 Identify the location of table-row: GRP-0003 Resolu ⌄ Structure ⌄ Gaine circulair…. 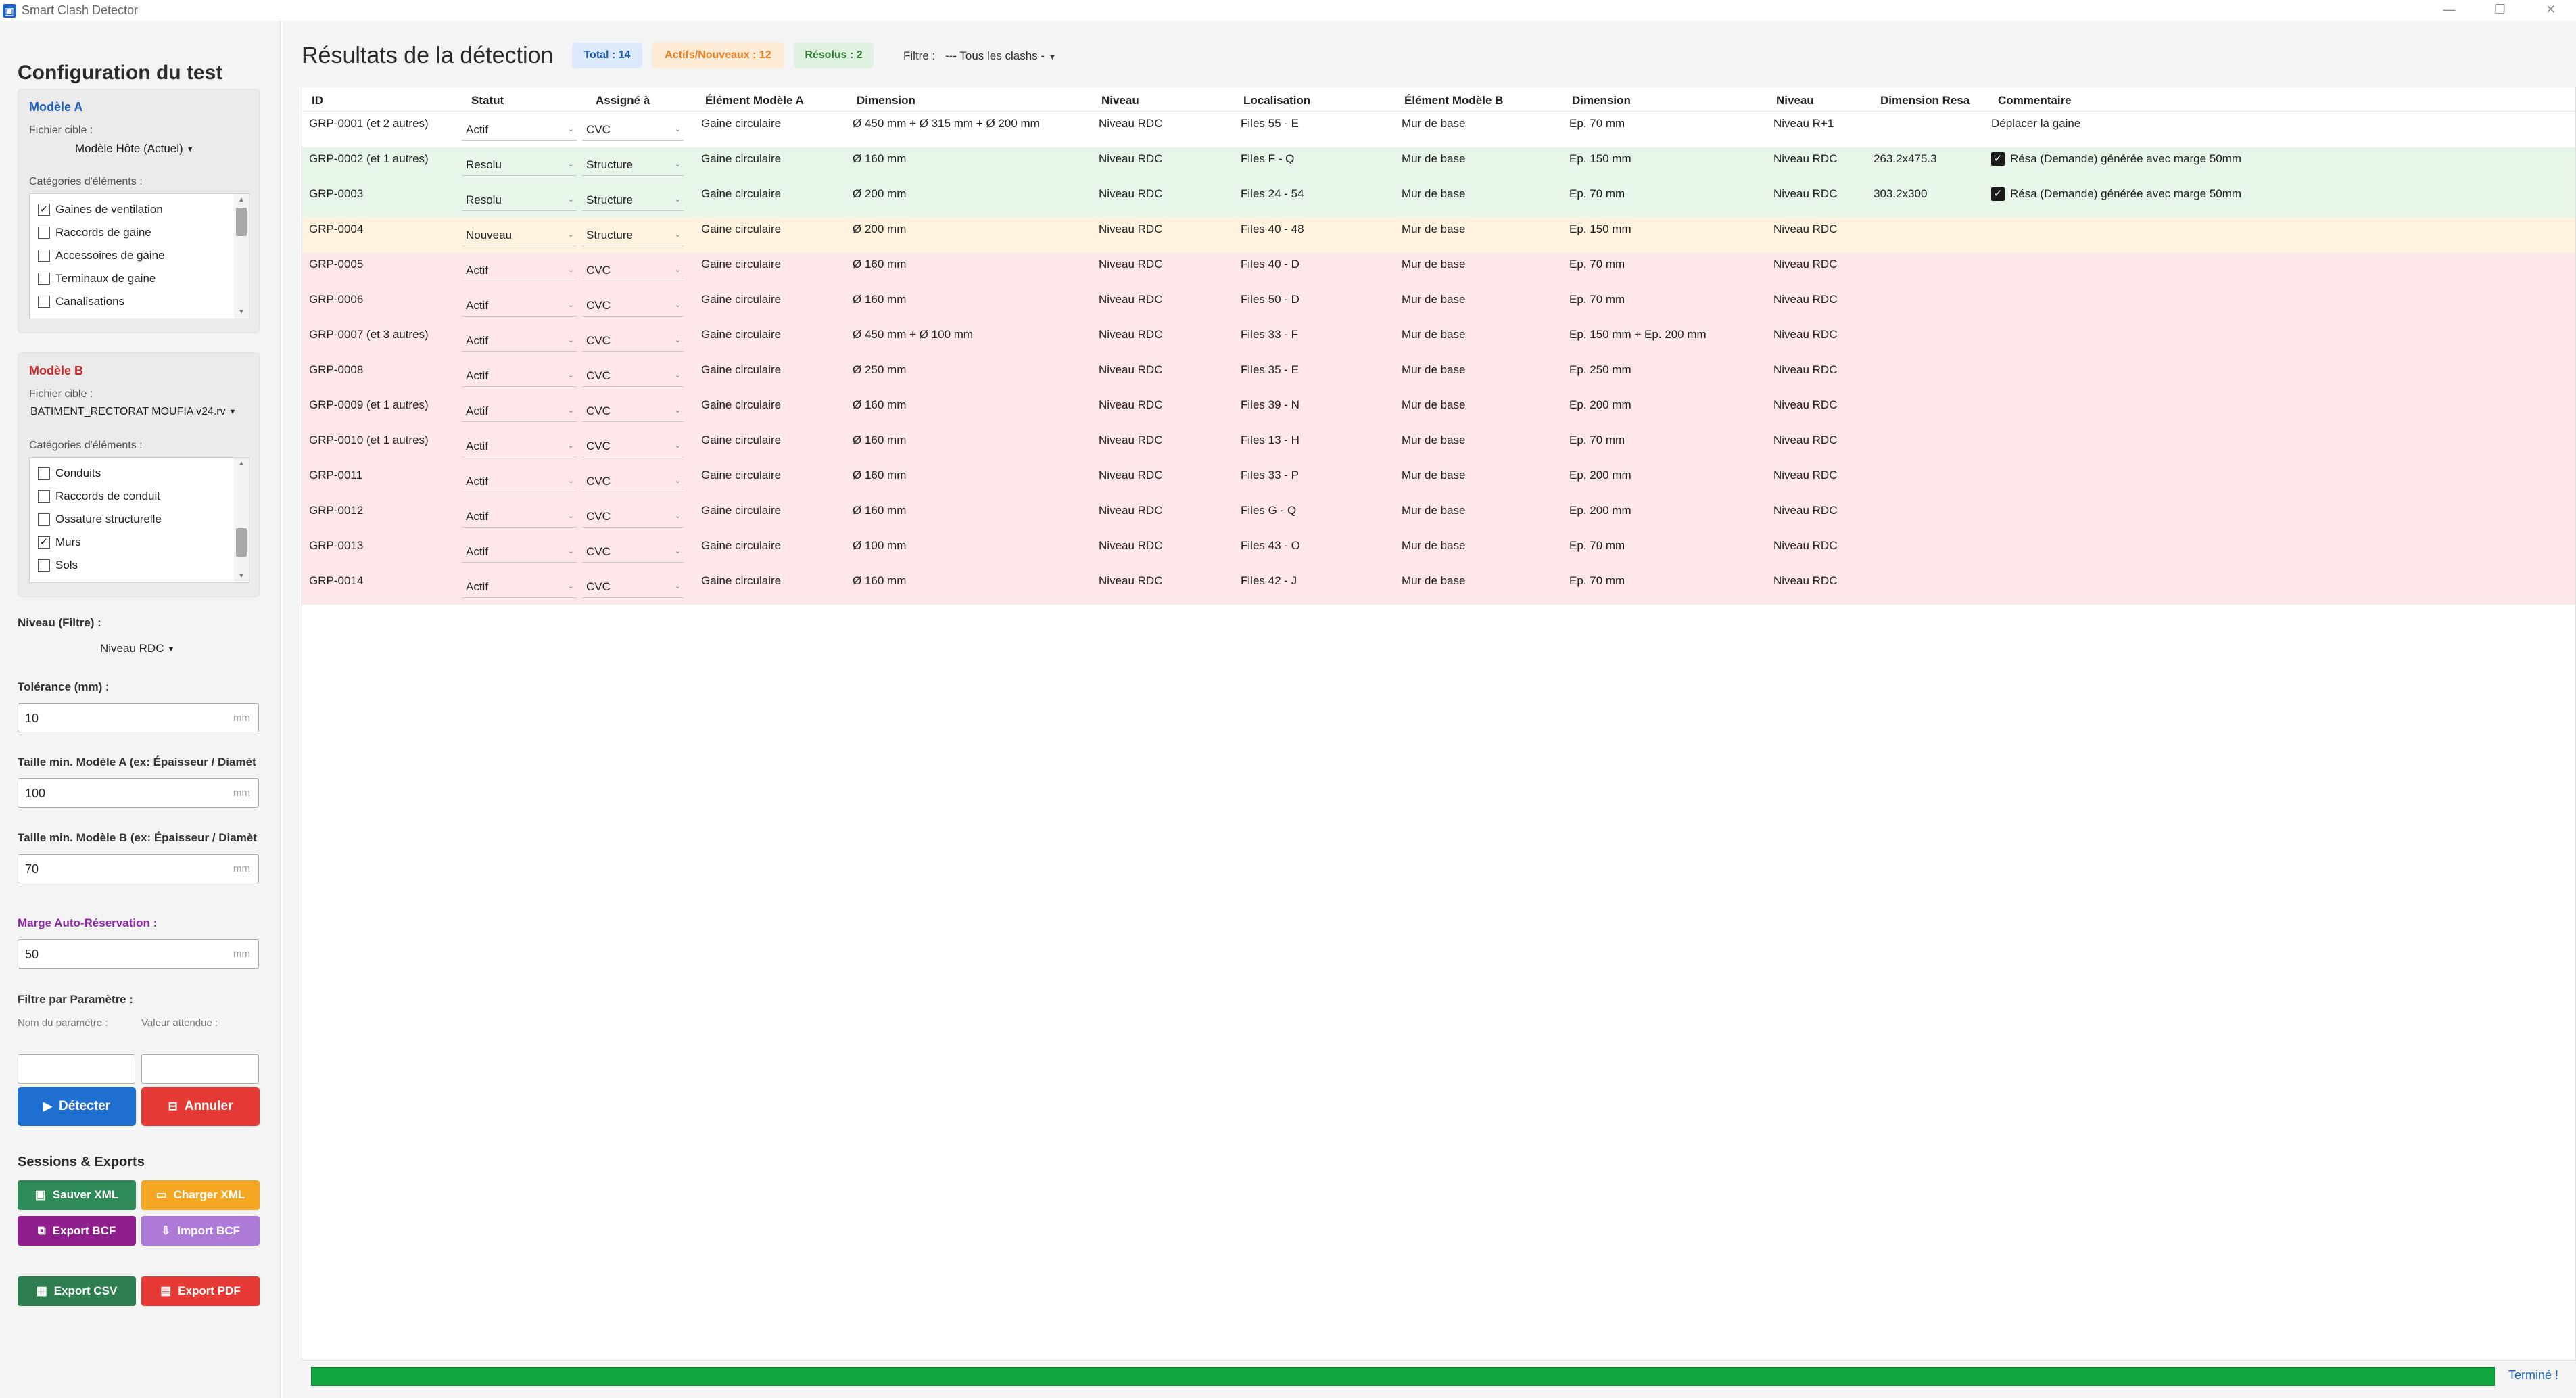
(1438, 200).